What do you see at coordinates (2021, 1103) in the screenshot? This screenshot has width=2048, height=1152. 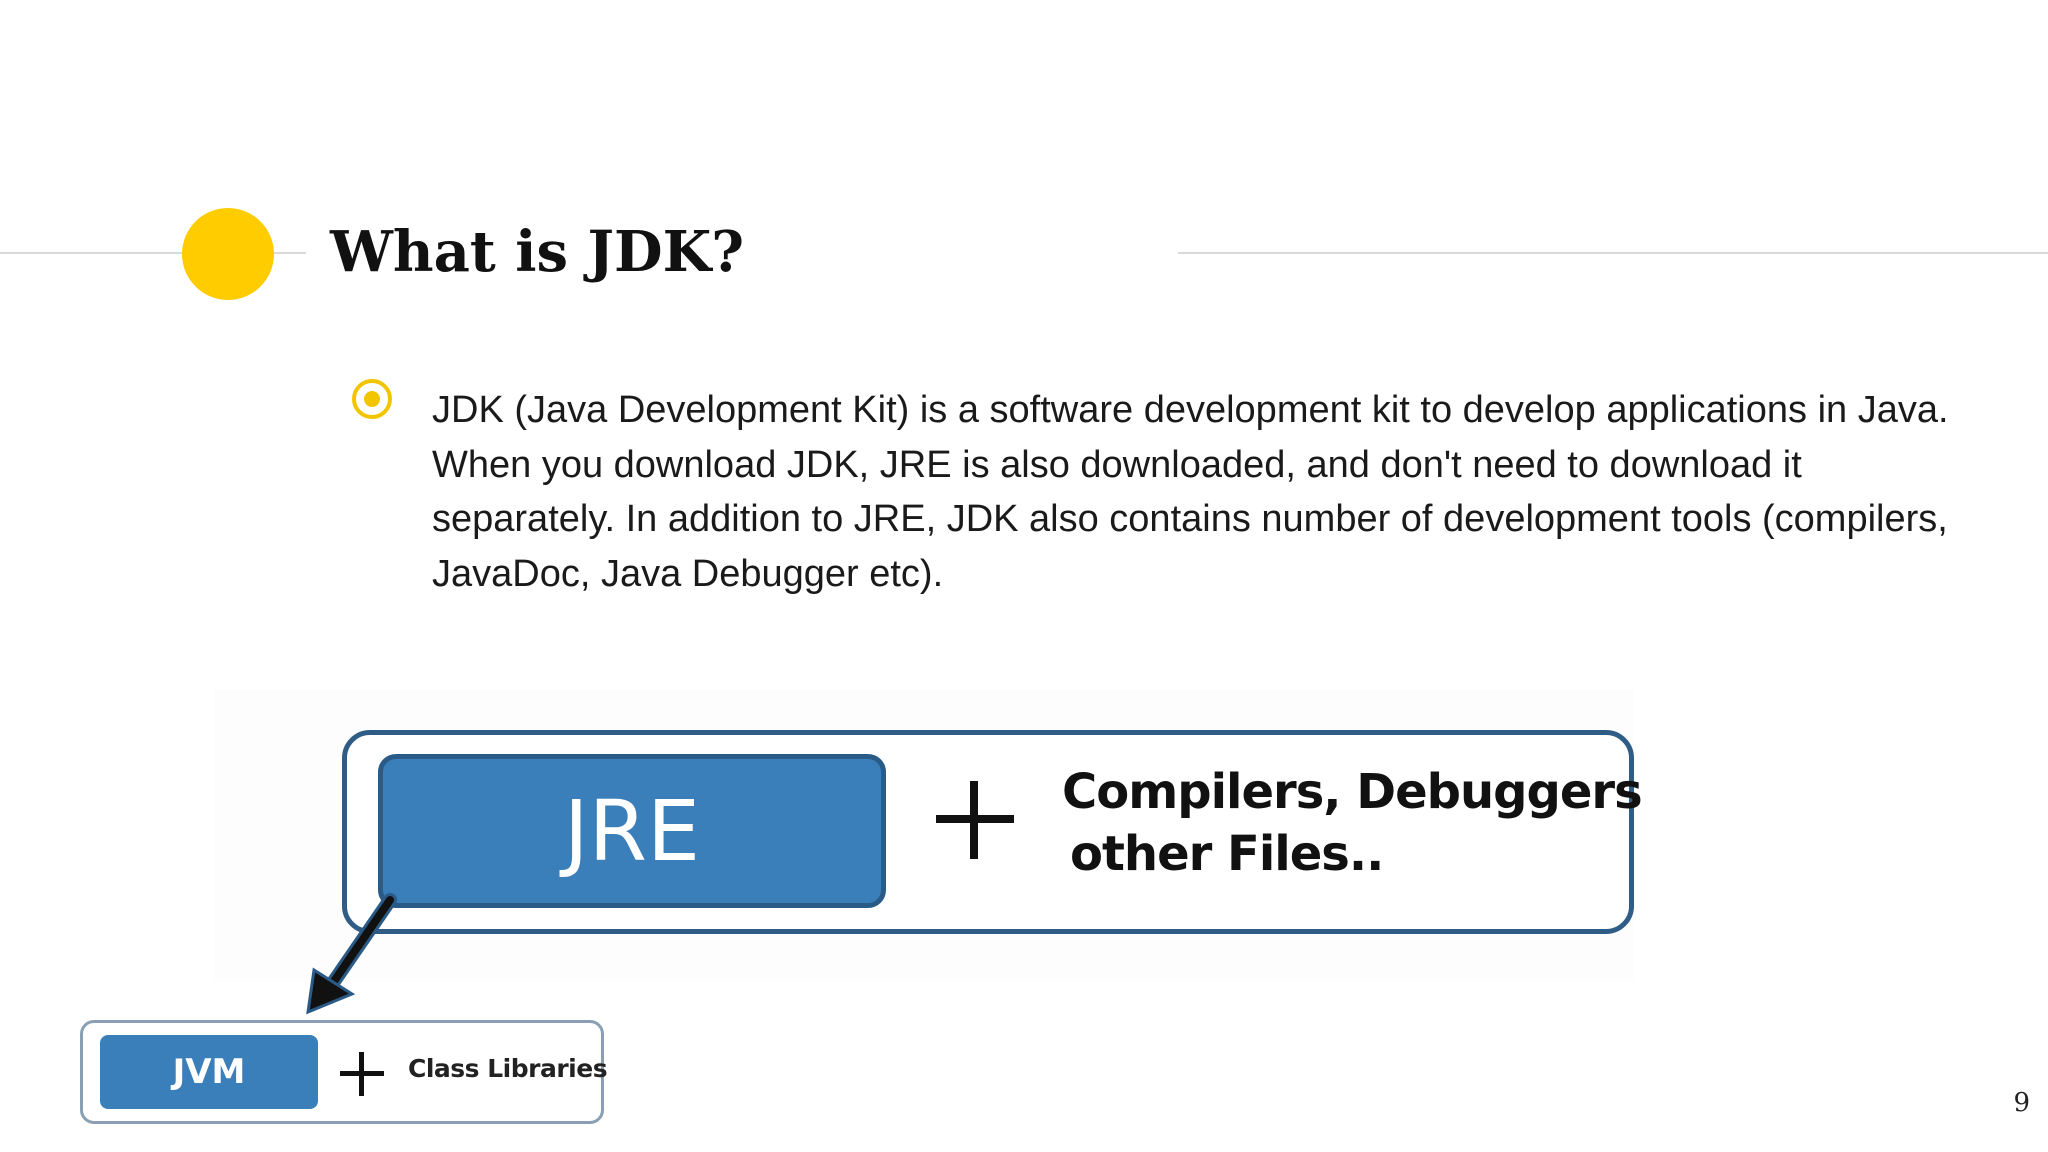 I see `page-number: 9` at bounding box center [2021, 1103].